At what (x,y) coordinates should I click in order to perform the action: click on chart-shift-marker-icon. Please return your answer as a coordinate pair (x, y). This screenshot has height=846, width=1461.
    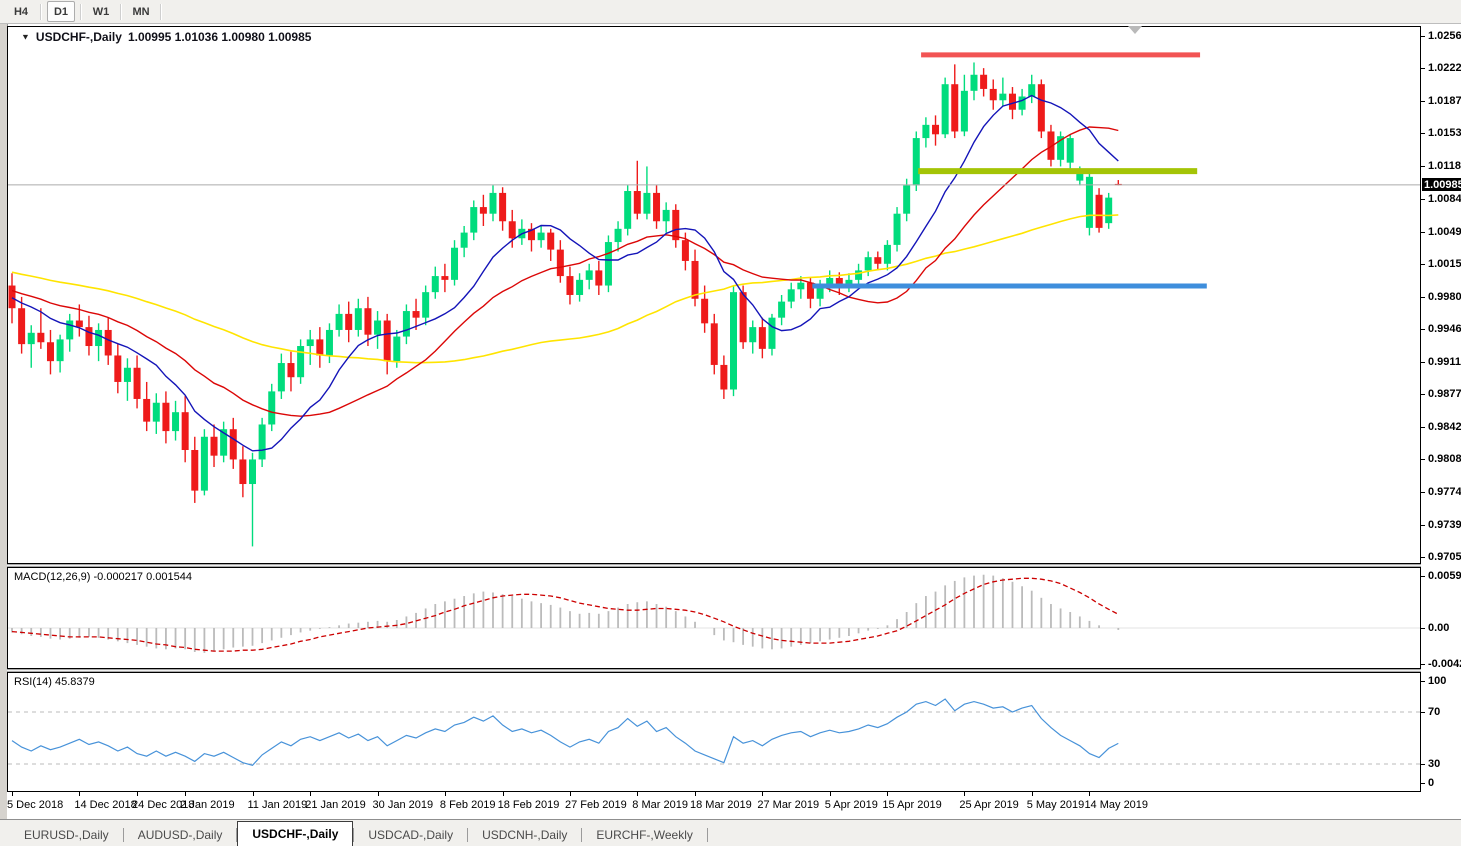
    Looking at the image, I should click on (1135, 30).